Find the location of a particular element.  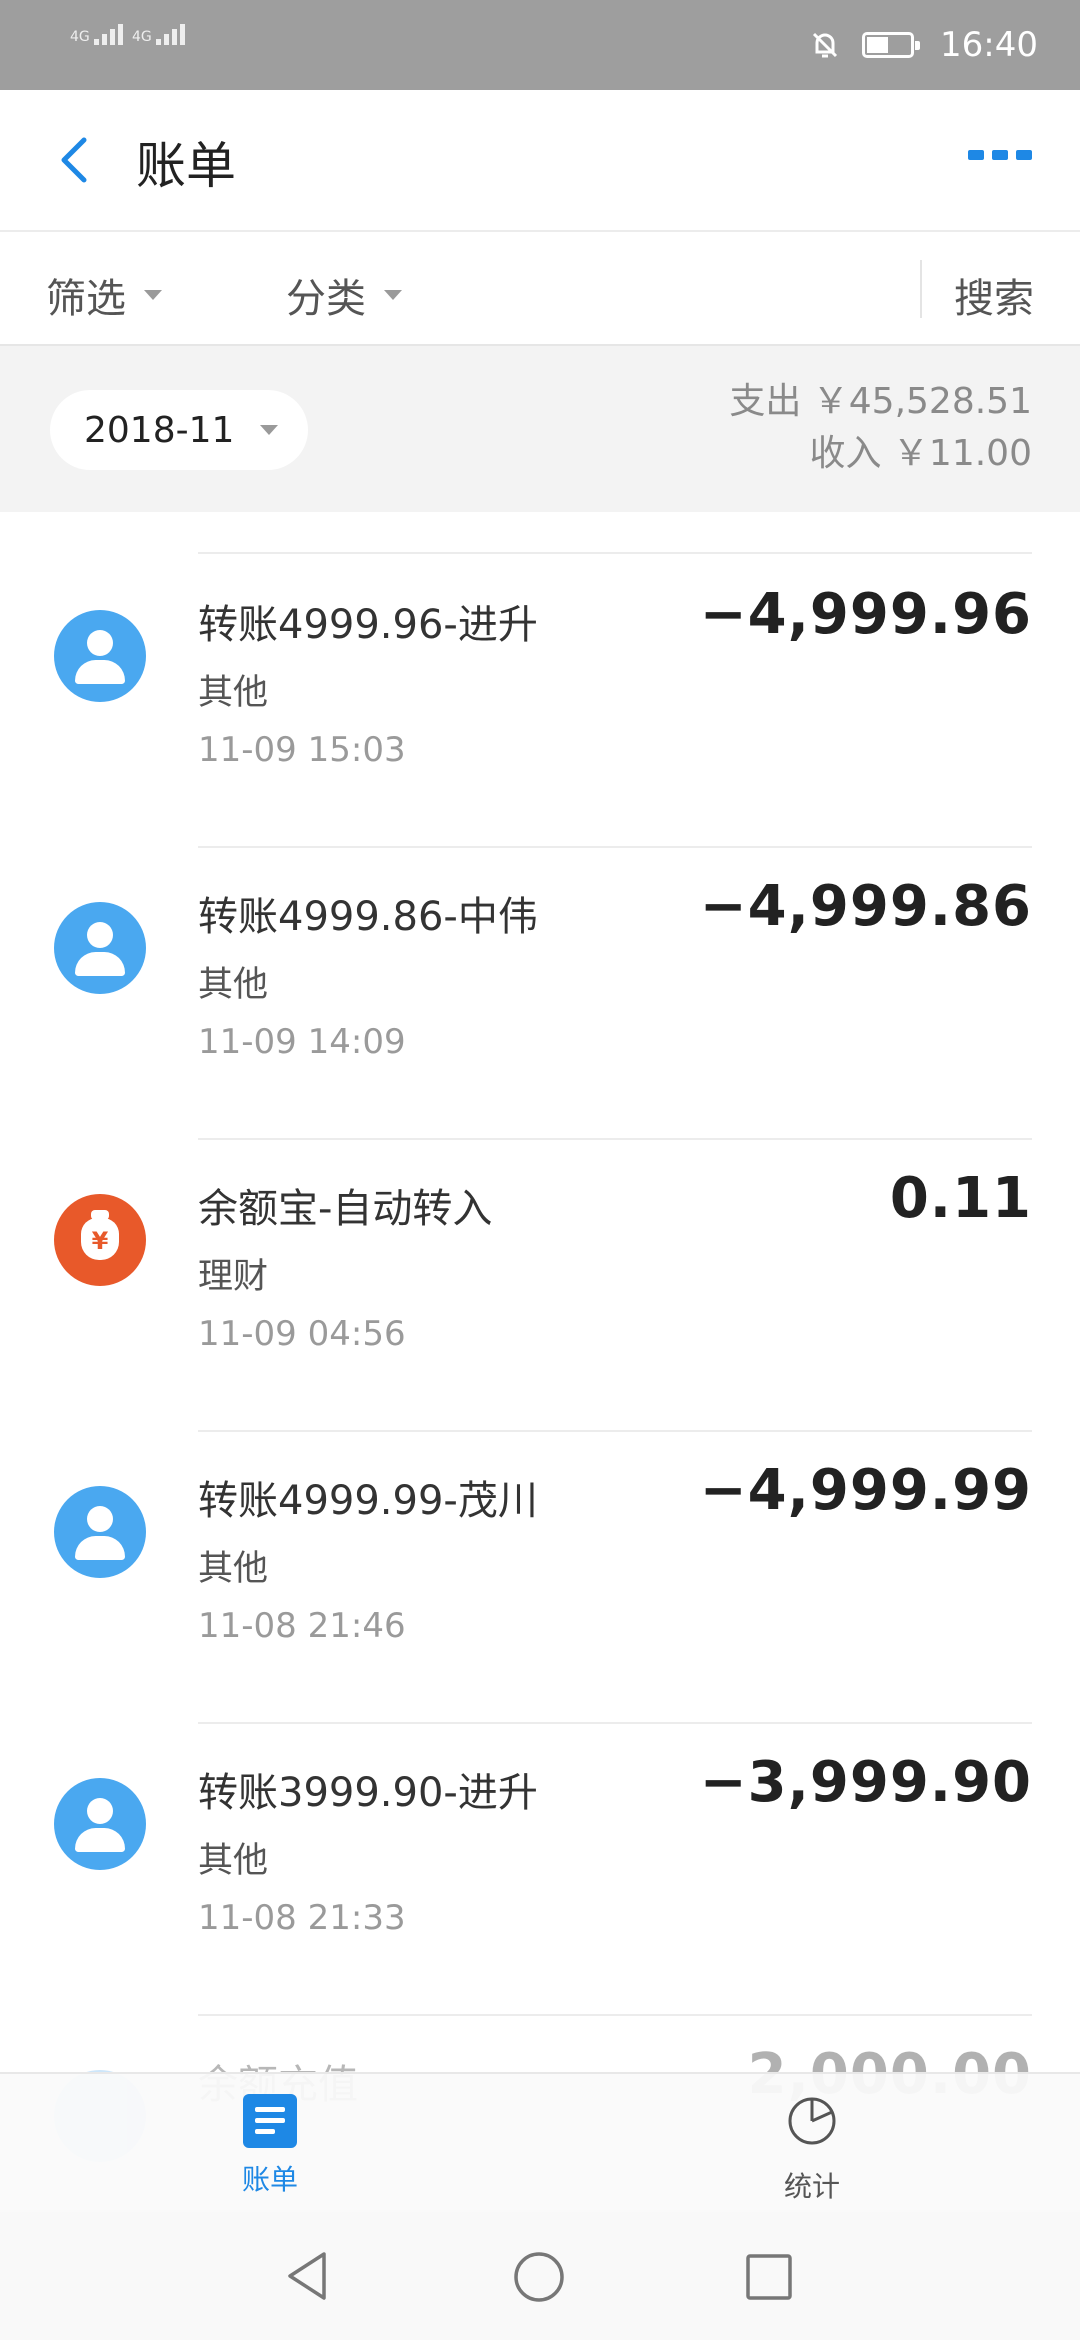

transaction-title: 转账4999.99-茂川 is located at coordinates (368, 1501).